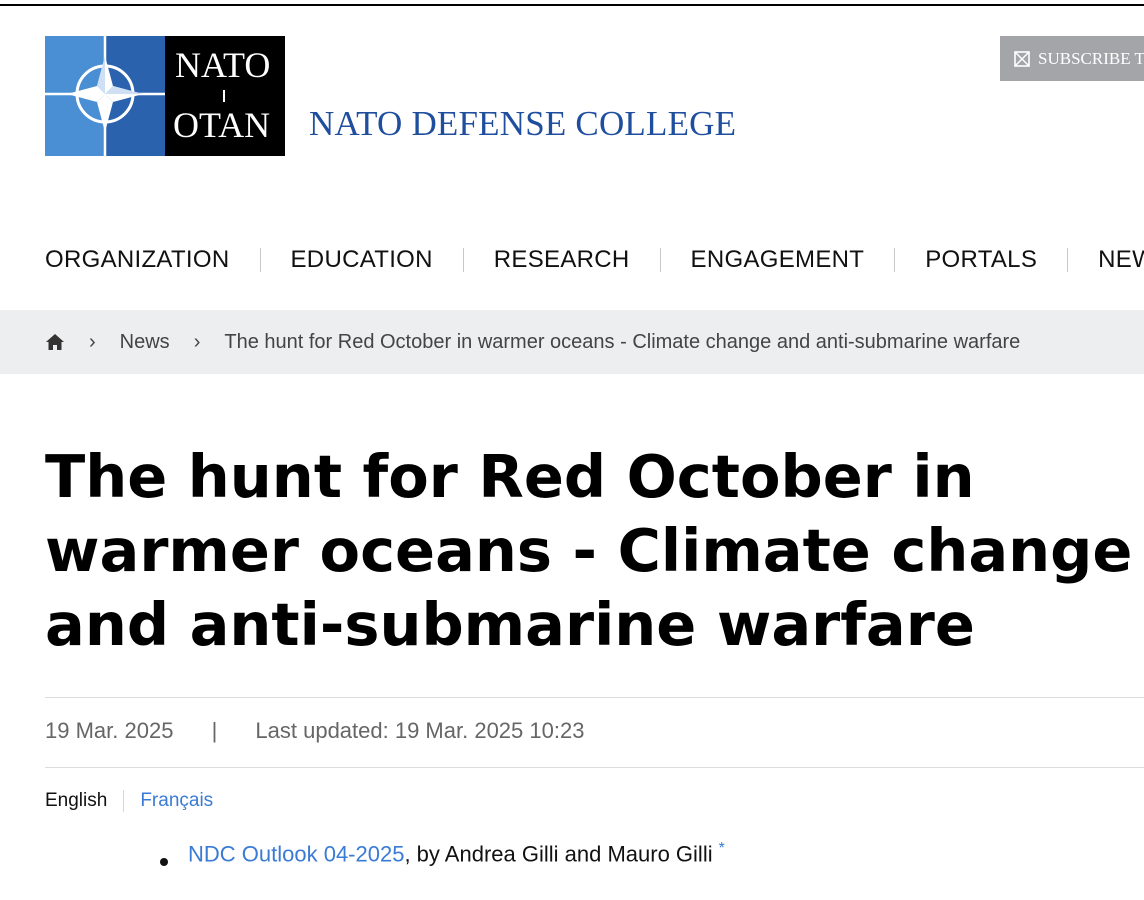 The image size is (1144, 900). What do you see at coordinates (522, 124) in the screenshot?
I see `college-name: NATO DEFENSE COLLEGE` at bounding box center [522, 124].